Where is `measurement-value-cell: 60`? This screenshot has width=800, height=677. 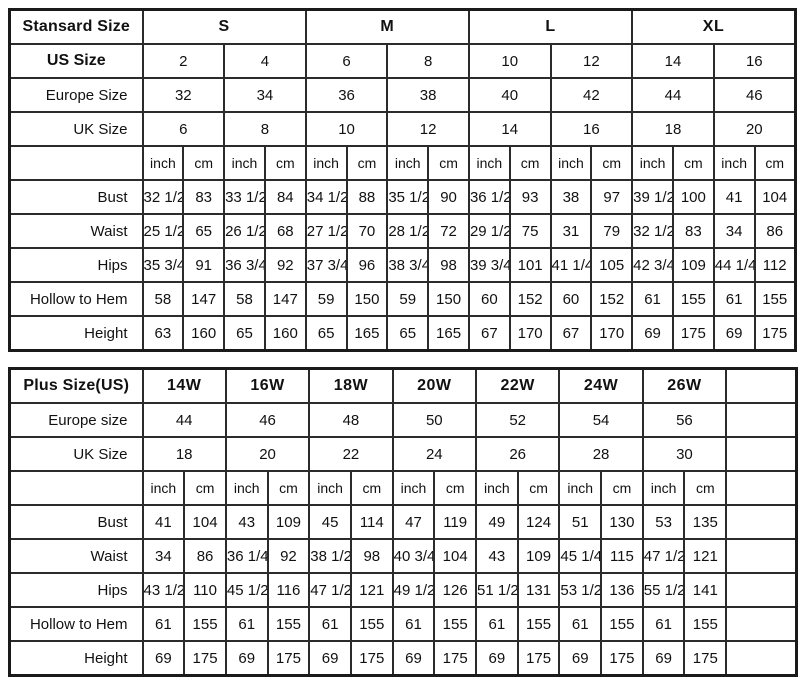 measurement-value-cell: 60 is located at coordinates (571, 299).